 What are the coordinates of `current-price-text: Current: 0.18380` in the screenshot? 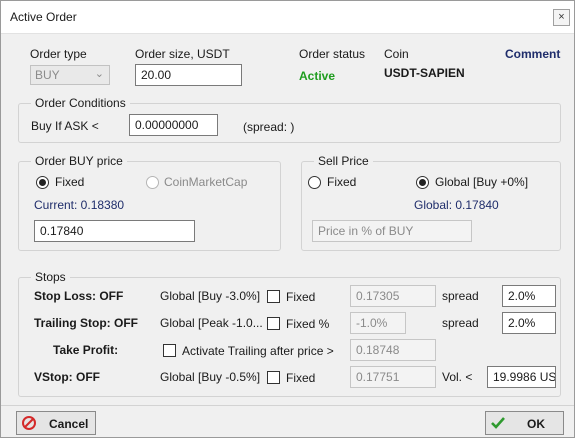 It's located at (79, 205).